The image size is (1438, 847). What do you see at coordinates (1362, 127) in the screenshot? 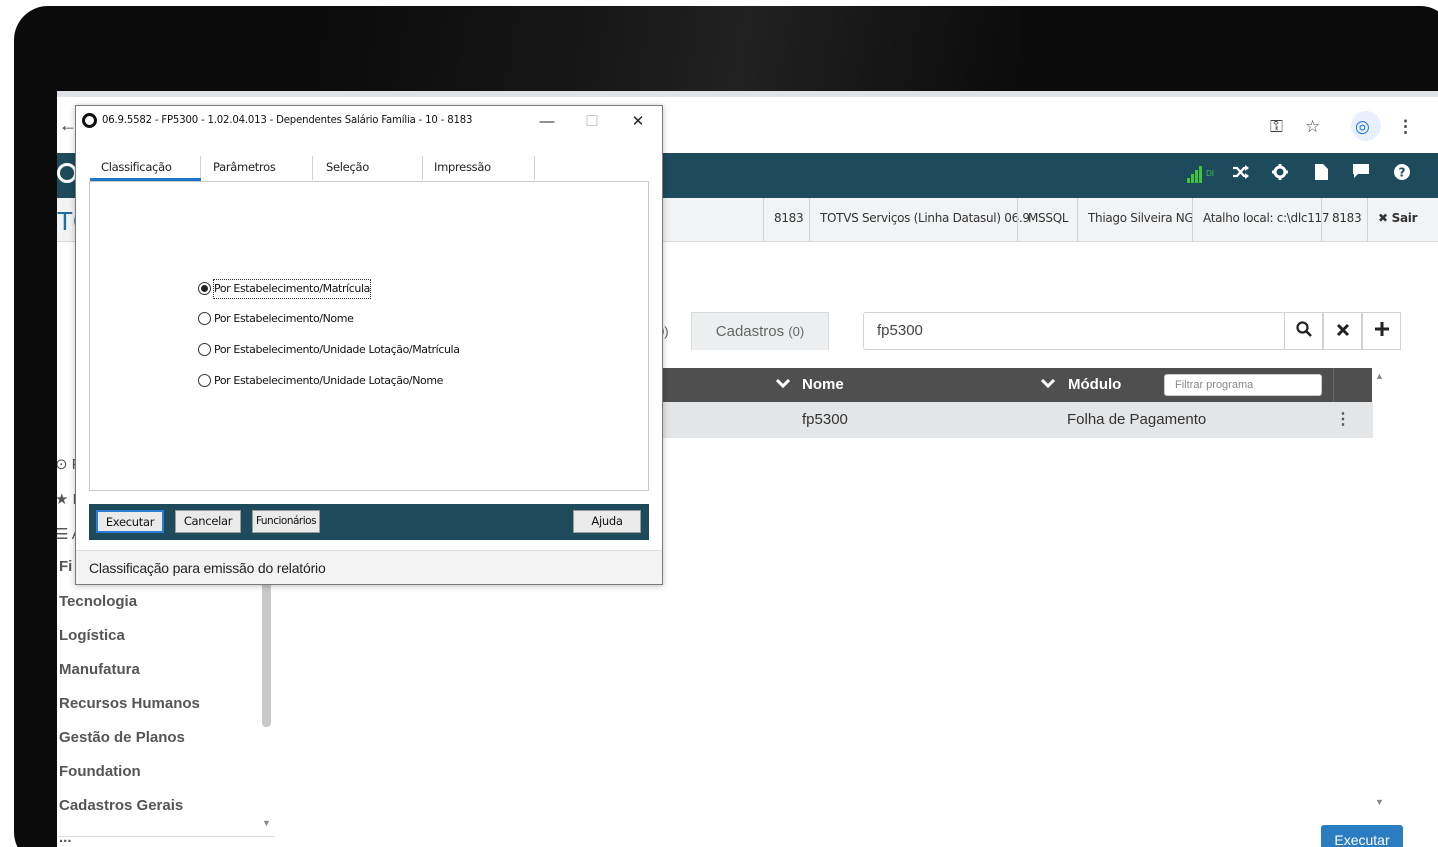
I see `profile-icon: ◎` at bounding box center [1362, 127].